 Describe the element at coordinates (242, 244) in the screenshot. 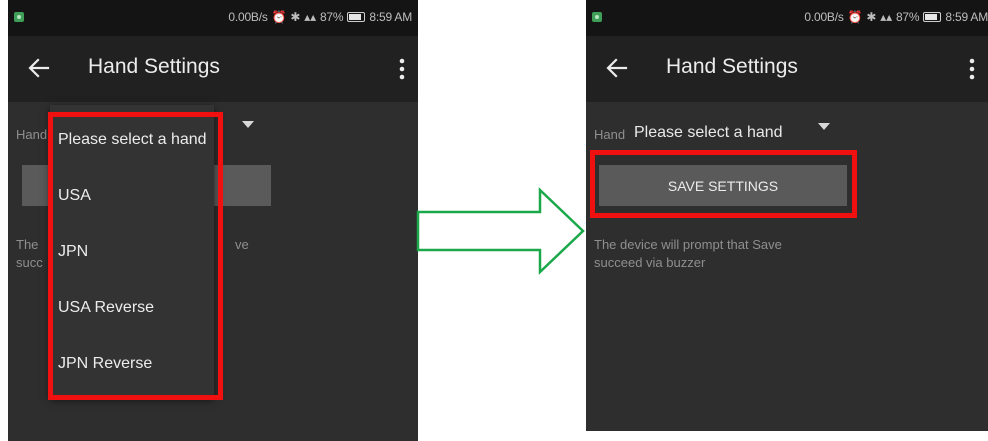

I see `info-text-end: ve` at that location.